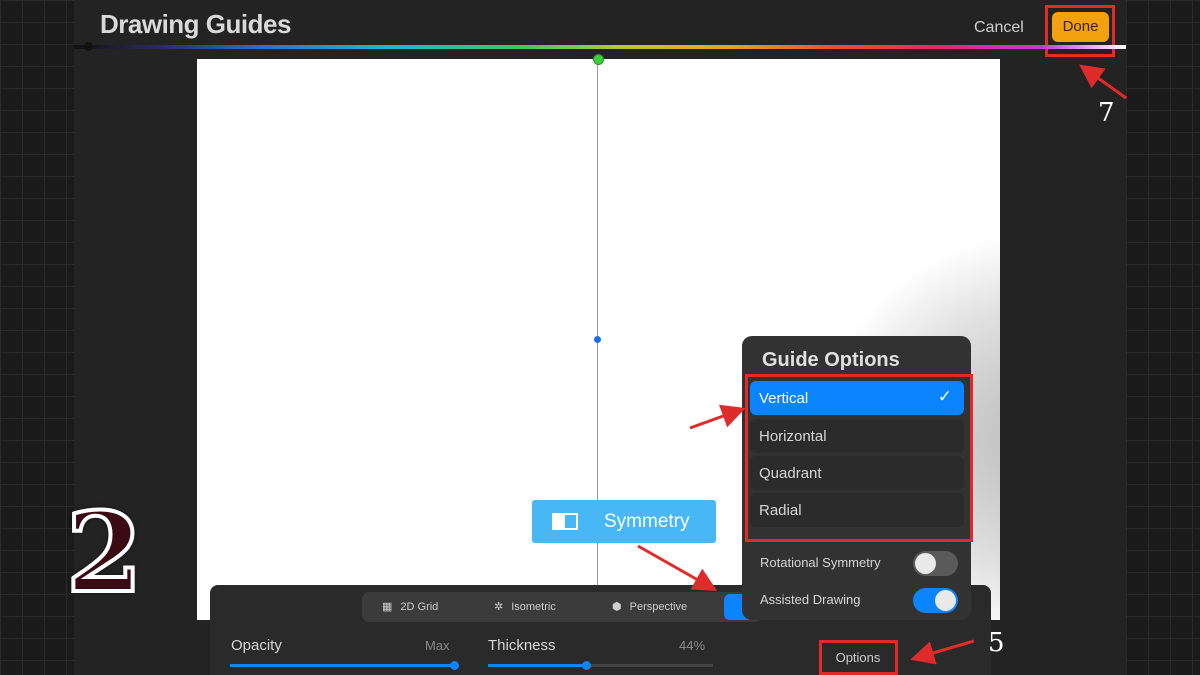 The height and width of the screenshot is (675, 1200). What do you see at coordinates (638, 571) in the screenshot?
I see `callout-4: 4` at bounding box center [638, 571].